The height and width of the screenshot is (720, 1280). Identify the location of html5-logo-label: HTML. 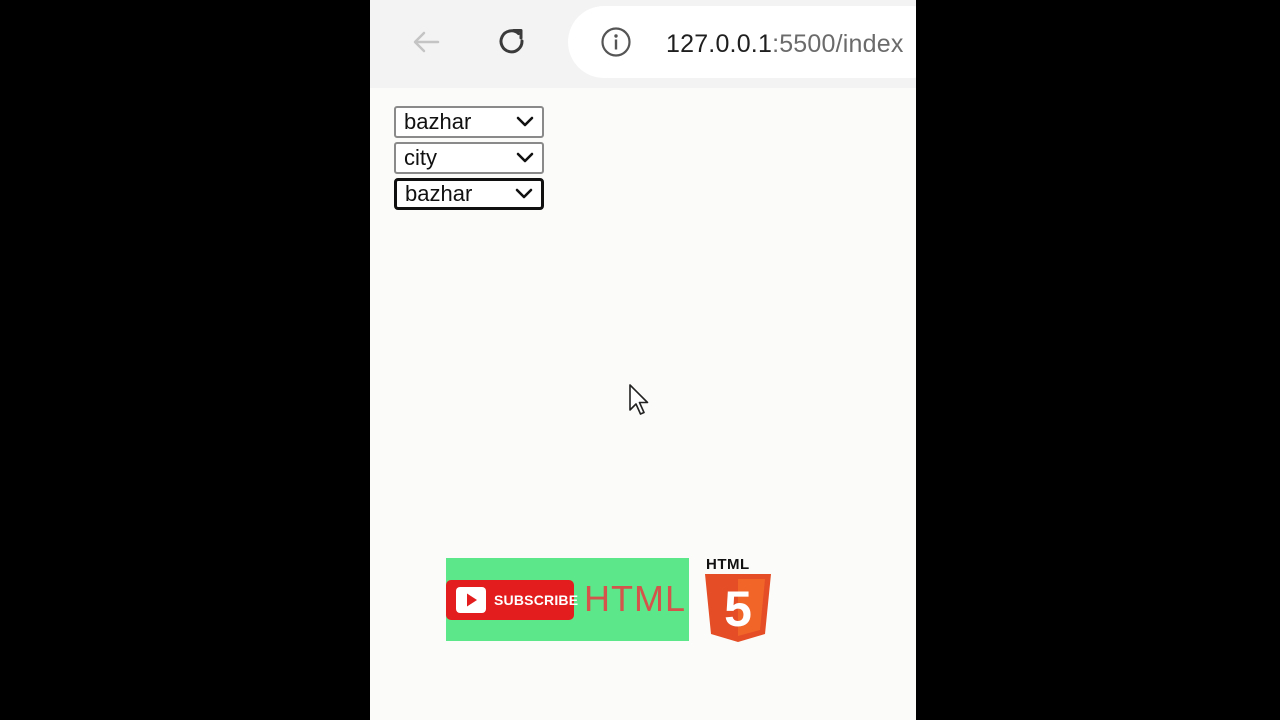
(728, 564).